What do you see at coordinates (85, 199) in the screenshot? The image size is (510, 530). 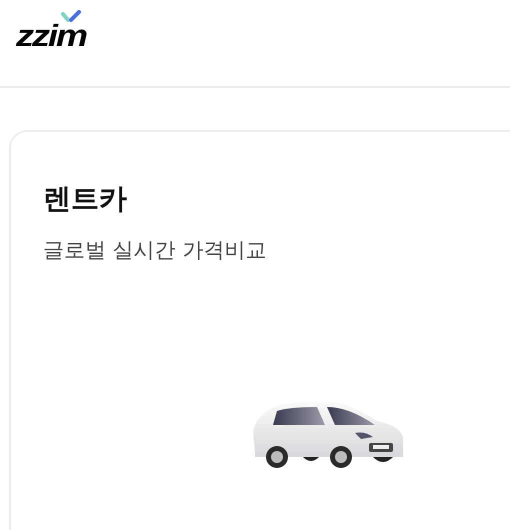 I see `card-title: 렌트카` at bounding box center [85, 199].